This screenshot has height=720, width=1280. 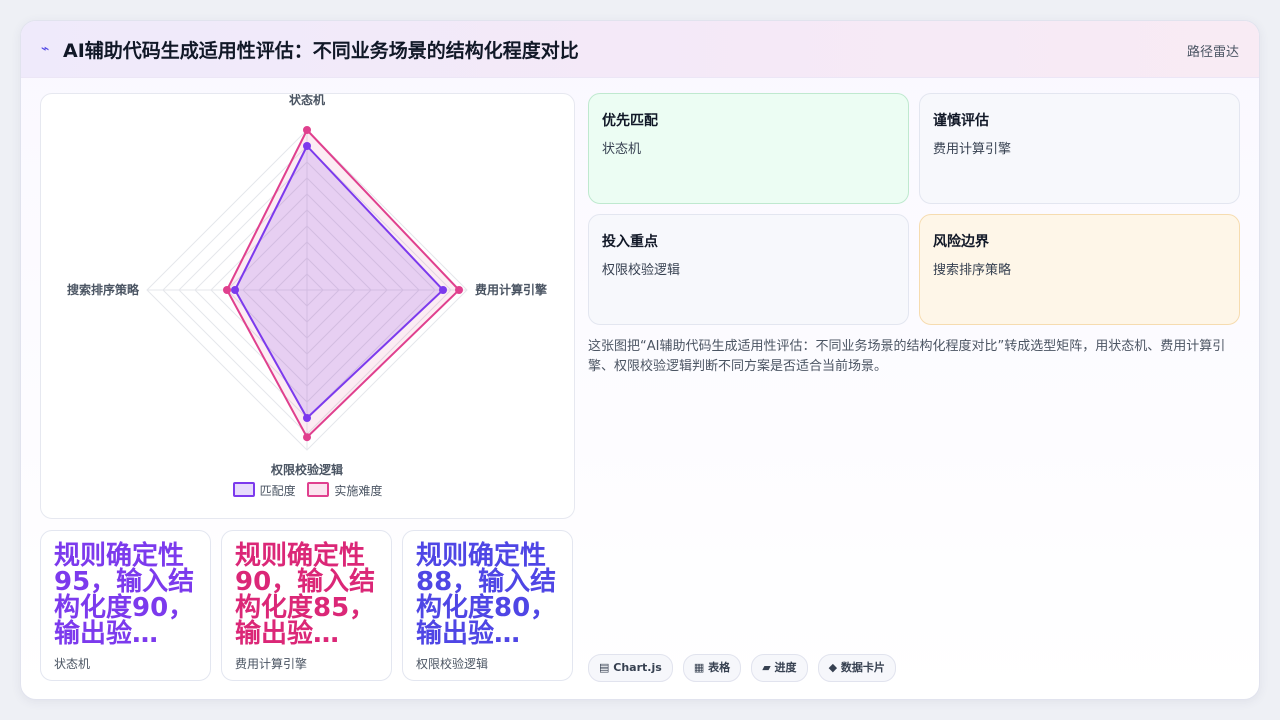 What do you see at coordinates (972, 149) in the screenshot?
I see `quadrant-item: 费用计算引擎` at bounding box center [972, 149].